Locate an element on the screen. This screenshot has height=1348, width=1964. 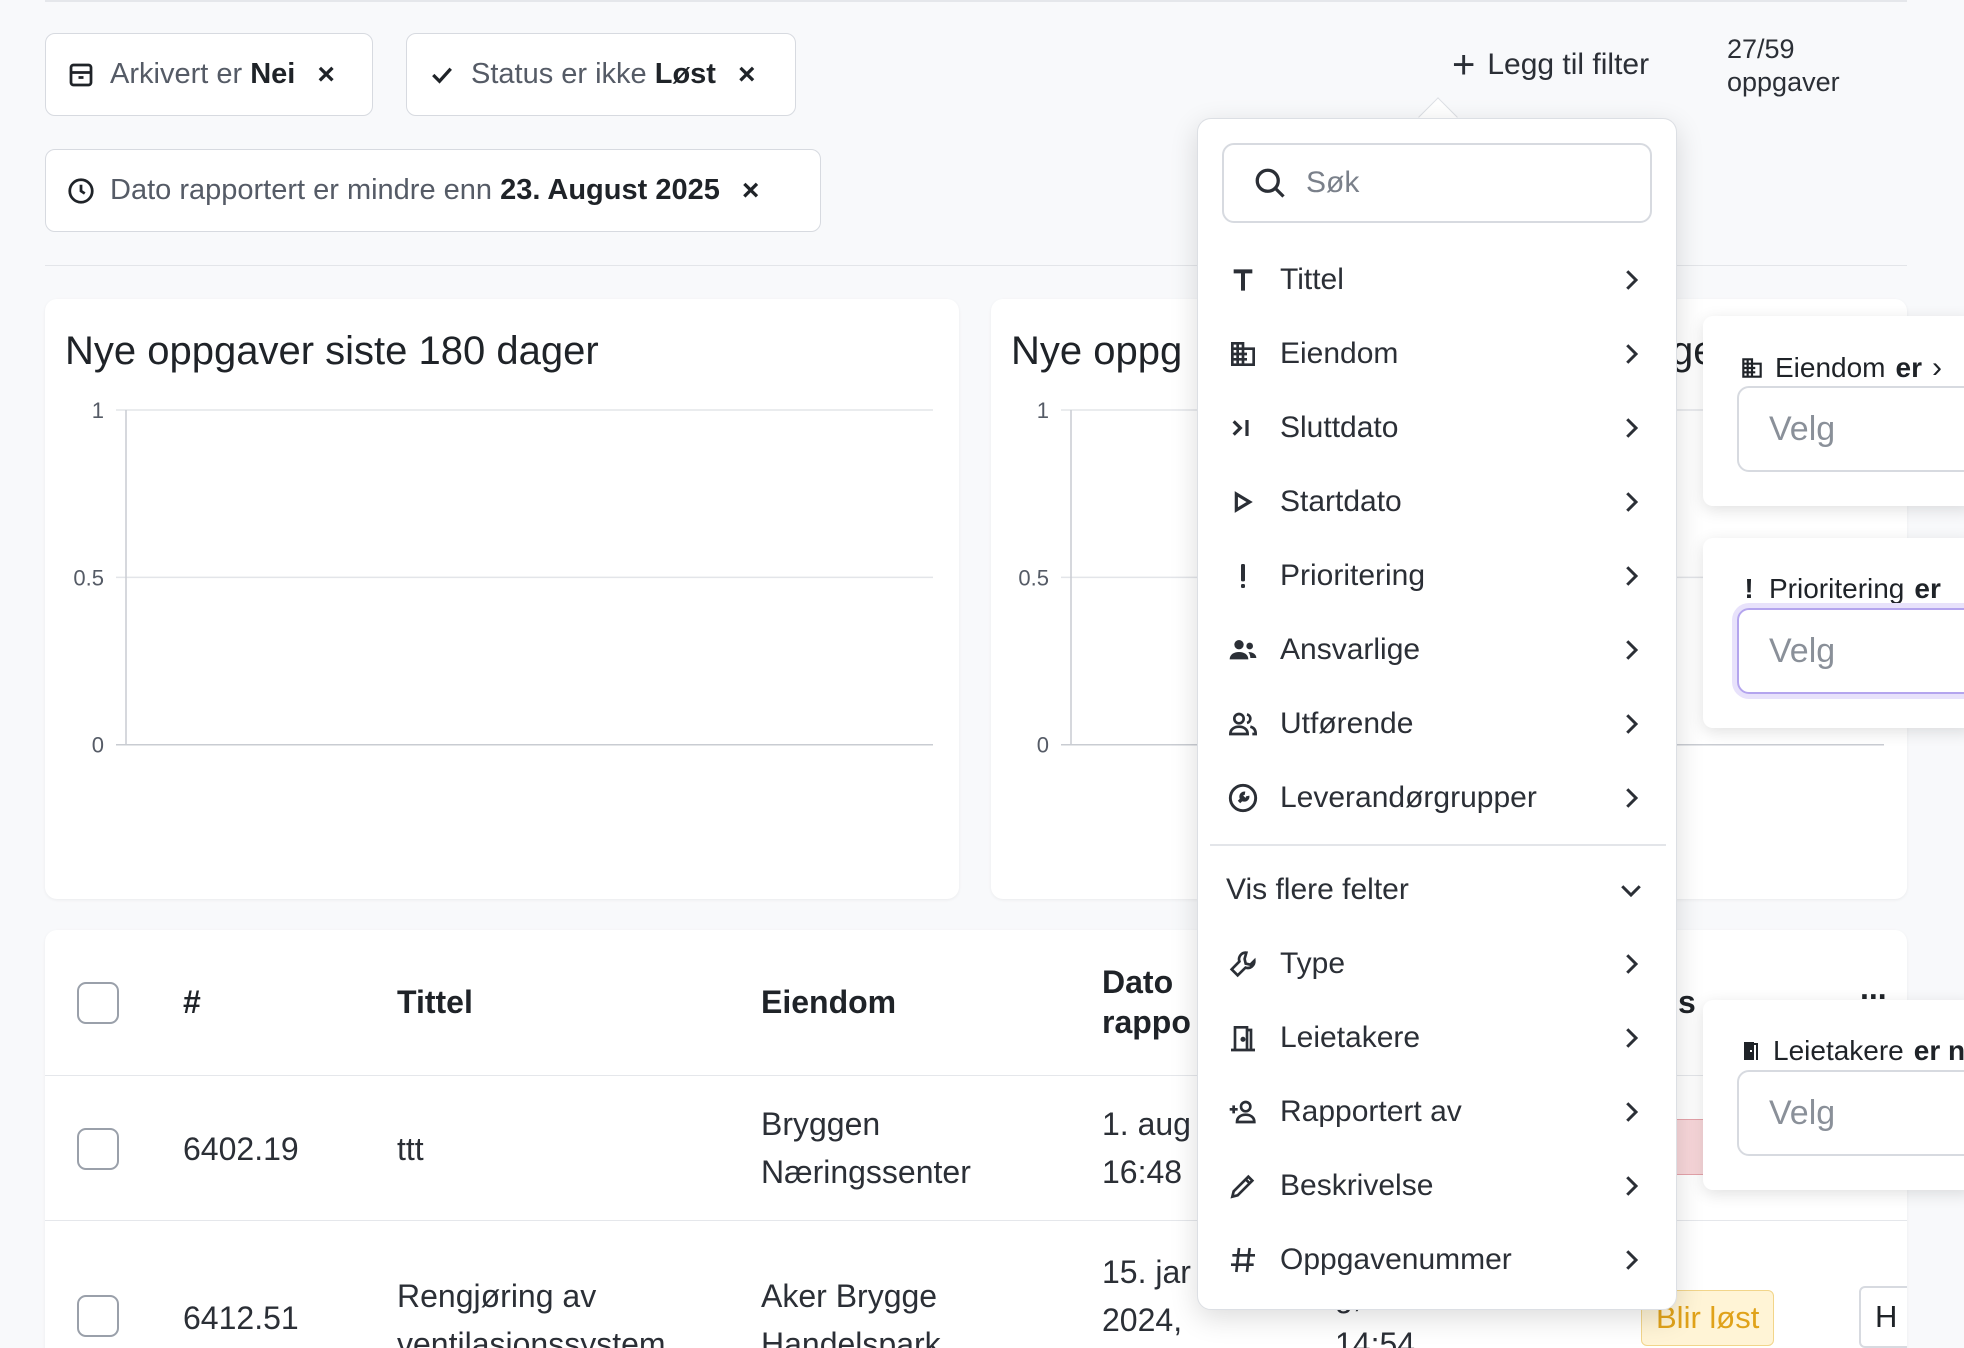
cell-title-line2: ventilasjonssystem is located at coordinates (531, 1337).